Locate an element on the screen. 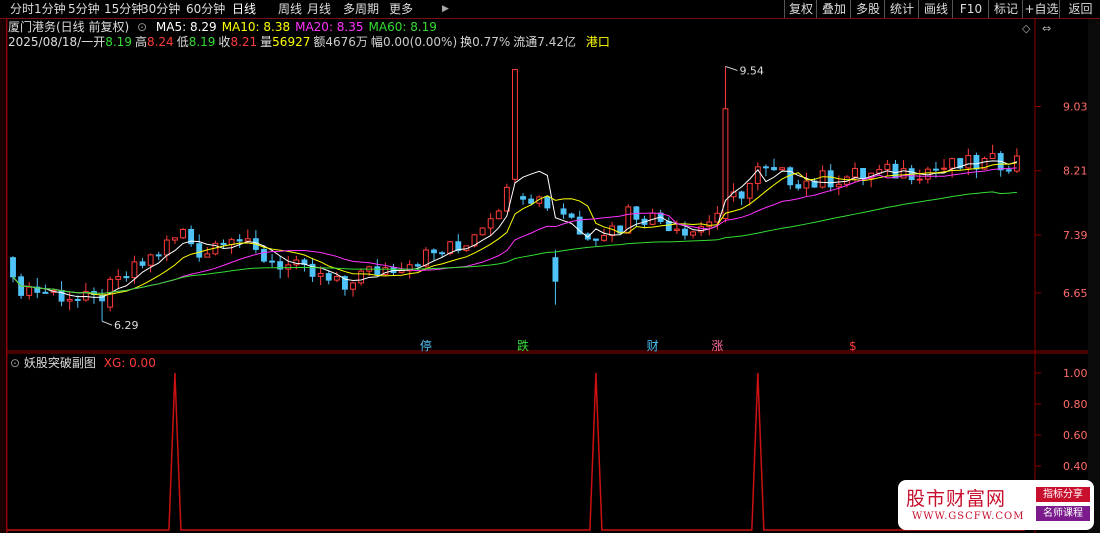 The width and height of the screenshot is (1100, 533). signal-marker-4: $ is located at coordinates (853, 346).